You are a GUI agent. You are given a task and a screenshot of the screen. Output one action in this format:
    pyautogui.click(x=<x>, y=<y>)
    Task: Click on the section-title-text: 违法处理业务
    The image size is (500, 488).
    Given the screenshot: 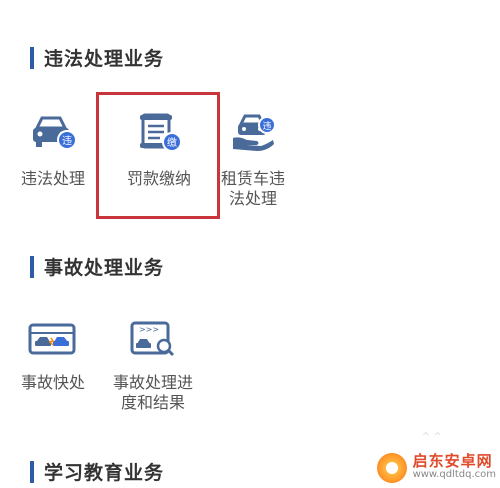 What is the action you would take?
    pyautogui.click(x=104, y=59)
    